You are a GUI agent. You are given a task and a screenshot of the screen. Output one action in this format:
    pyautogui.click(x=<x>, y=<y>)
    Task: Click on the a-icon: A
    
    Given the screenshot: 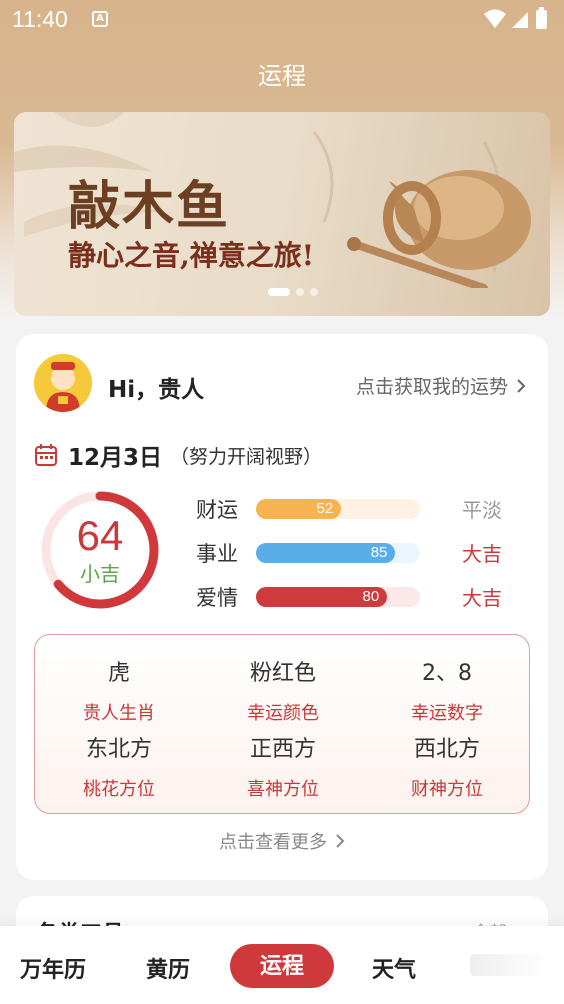 What is the action you would take?
    pyautogui.click(x=100, y=19)
    